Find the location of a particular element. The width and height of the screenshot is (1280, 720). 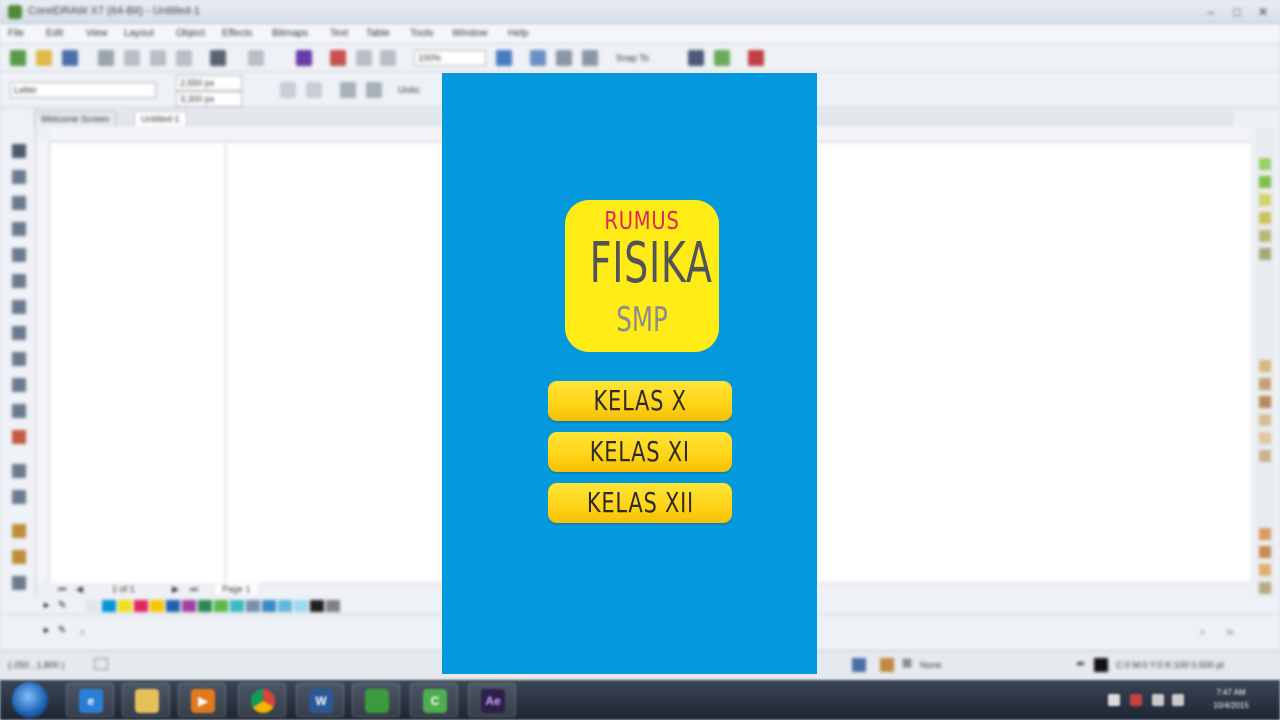

volume-icon is located at coordinates (1178, 700).